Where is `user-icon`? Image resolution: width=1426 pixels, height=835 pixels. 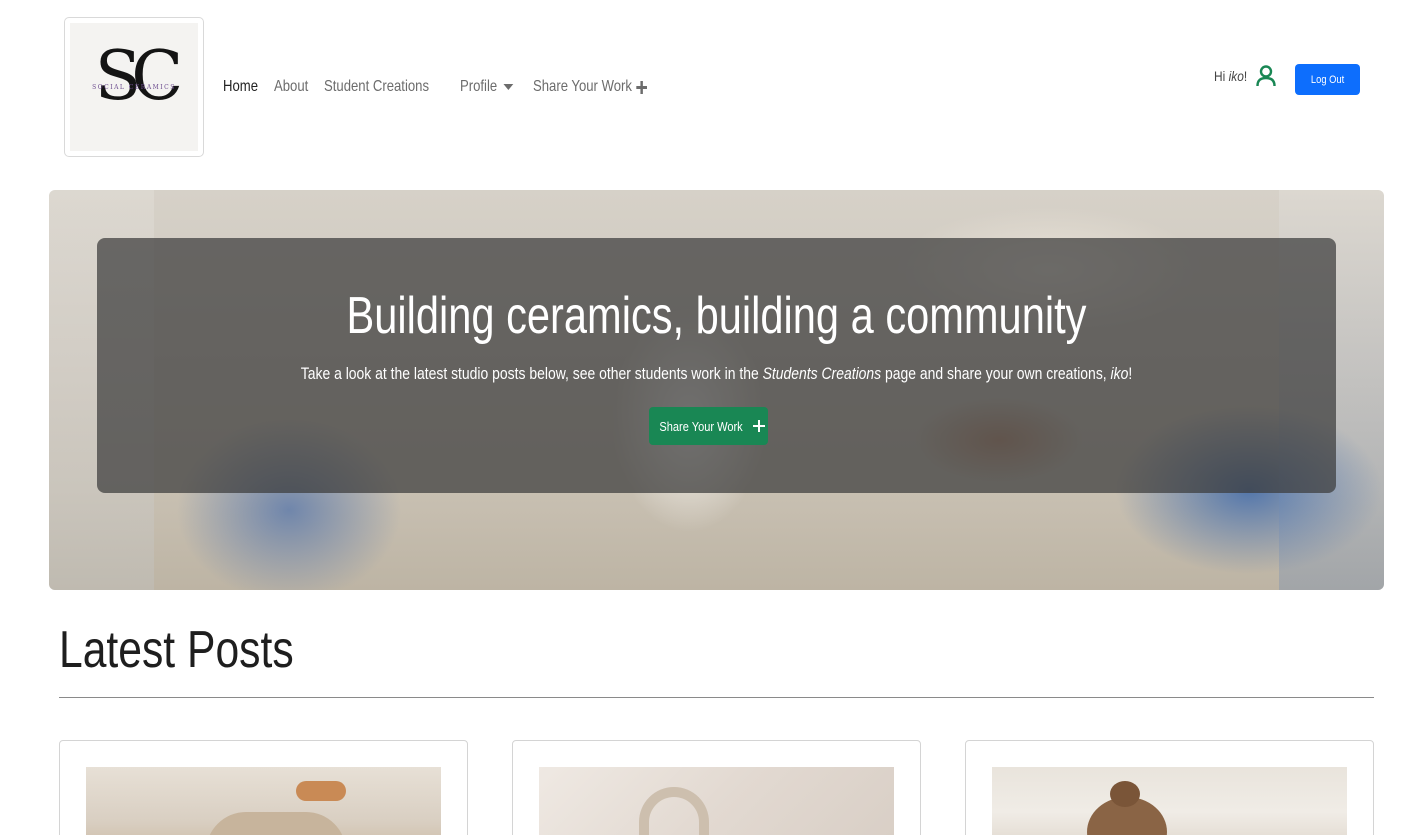 user-icon is located at coordinates (1266, 76).